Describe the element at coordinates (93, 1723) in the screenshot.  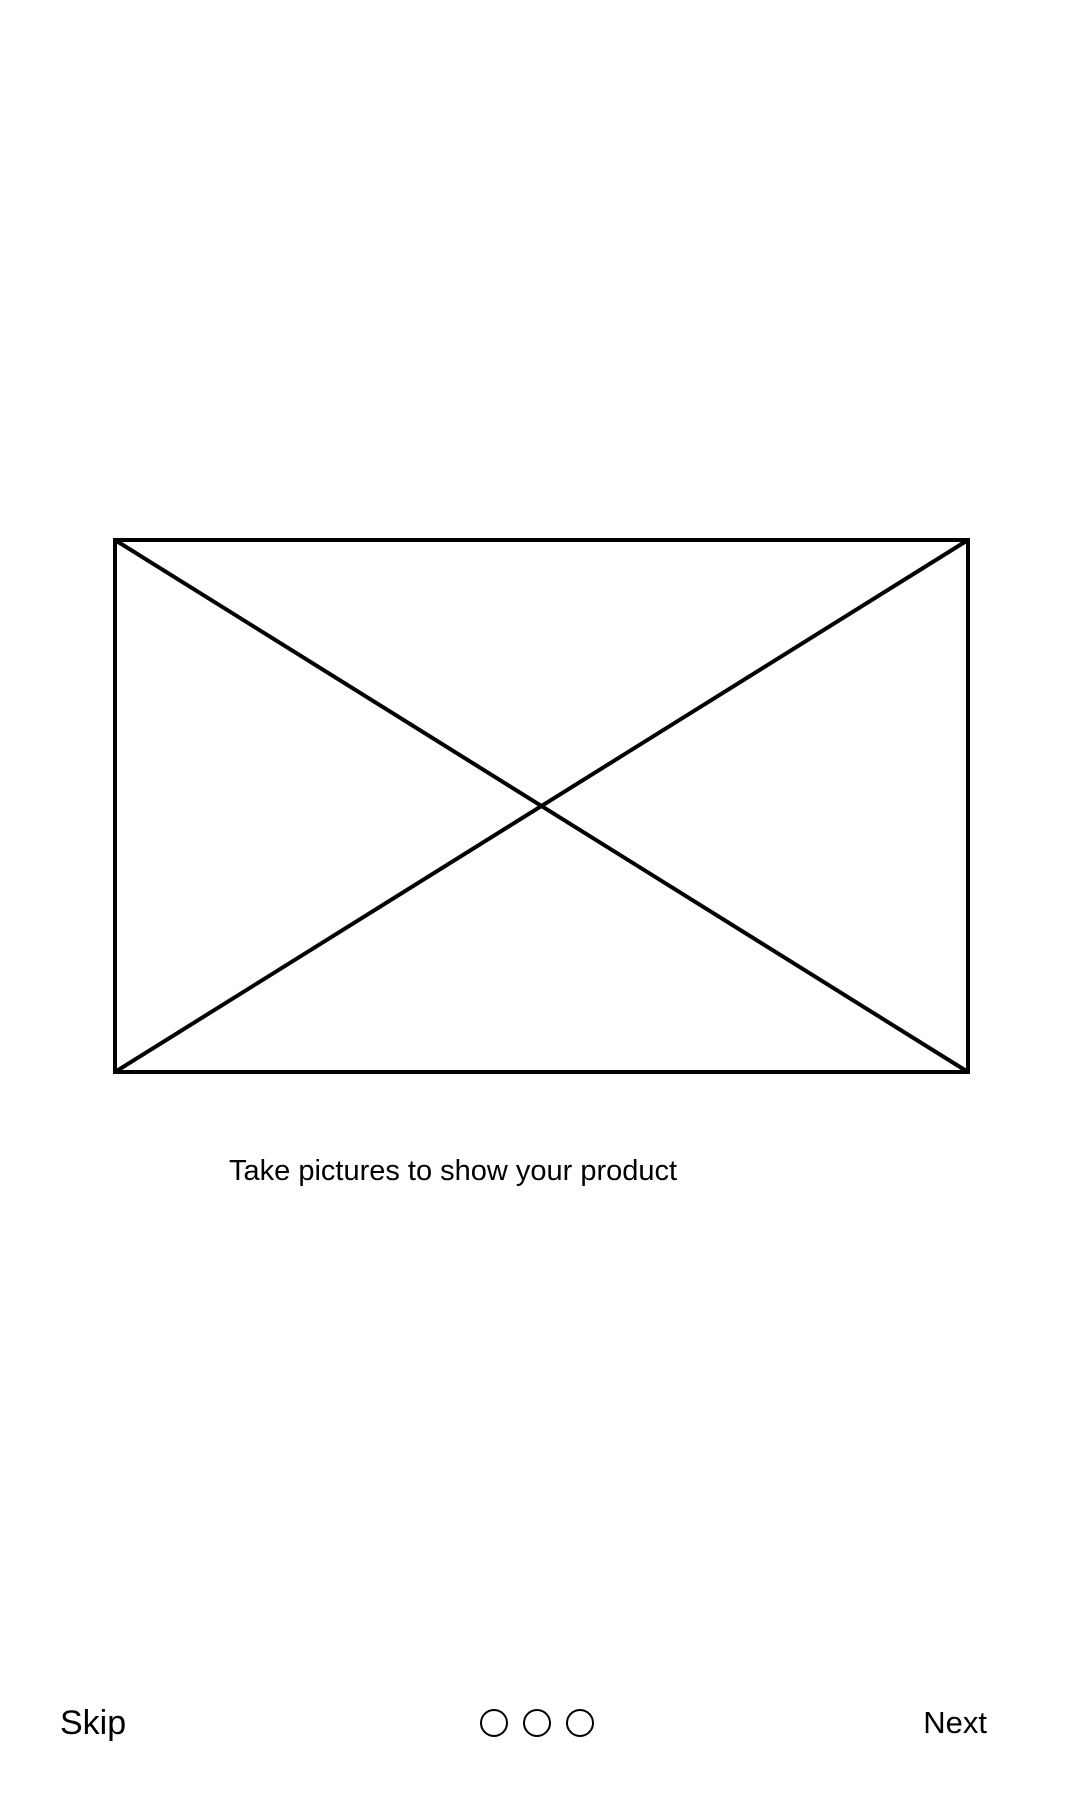
I see `skip-button: Skip` at that location.